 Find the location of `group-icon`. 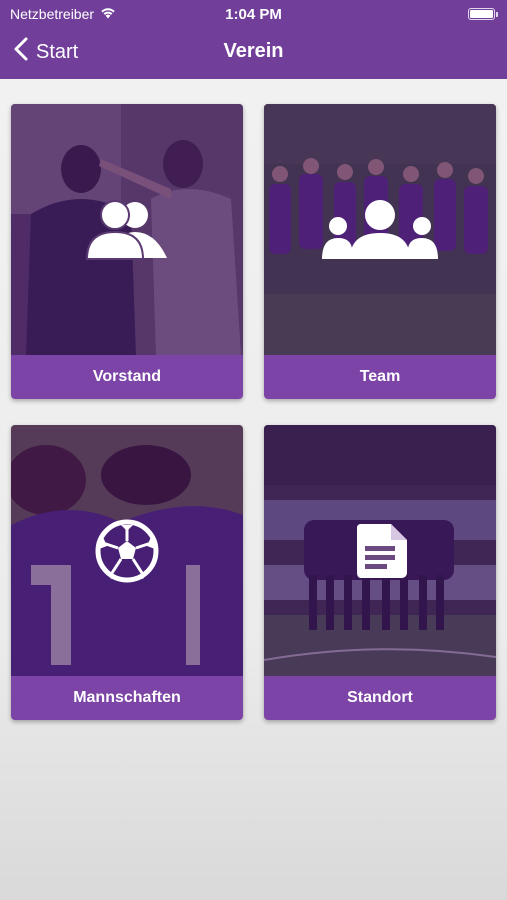

group-icon is located at coordinates (380, 229).